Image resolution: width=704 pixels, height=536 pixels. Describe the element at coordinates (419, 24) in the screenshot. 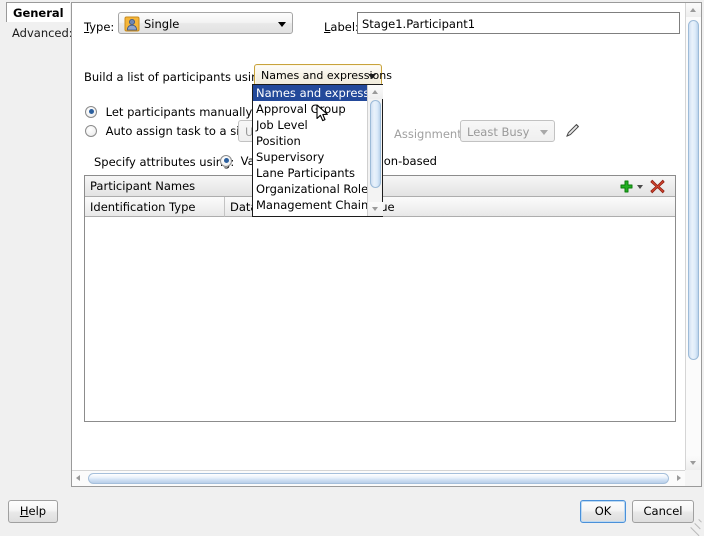

I see `label-input-value: Stage1.Participant1` at that location.